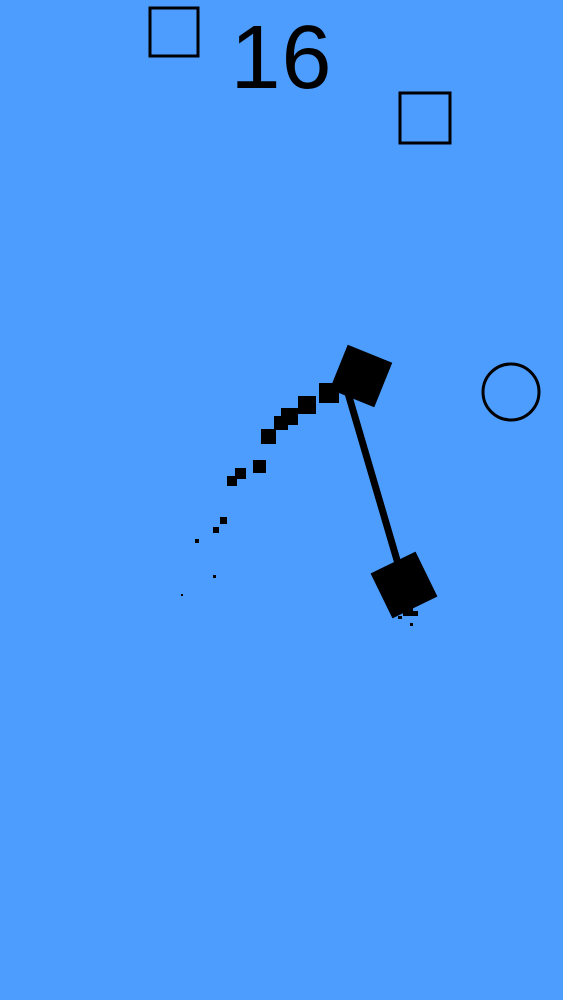 Image resolution: width=563 pixels, height=1000 pixels. What do you see at coordinates (511, 392) in the screenshot?
I see `hollow-circle-target-icon` at bounding box center [511, 392].